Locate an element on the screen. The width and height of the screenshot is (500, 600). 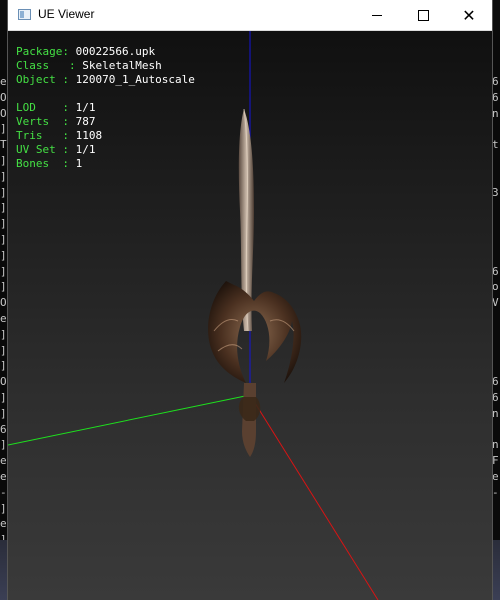
object-line: Object : 120070_1_Autoscale is located at coordinates (105, 79).